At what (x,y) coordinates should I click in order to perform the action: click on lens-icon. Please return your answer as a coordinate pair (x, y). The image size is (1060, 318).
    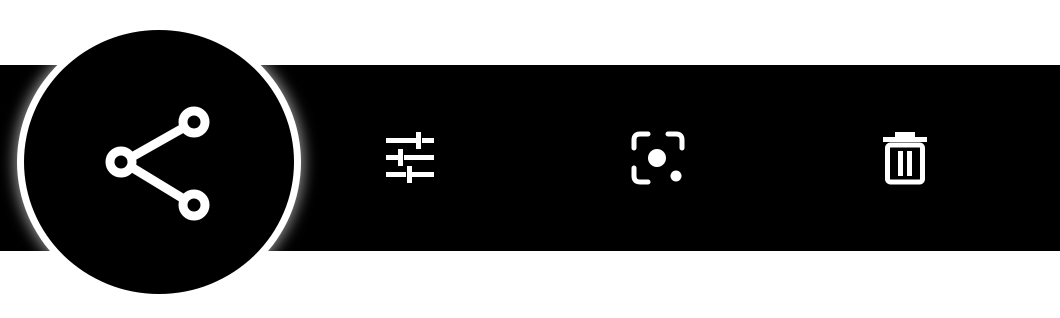
    Looking at the image, I should click on (658, 158).